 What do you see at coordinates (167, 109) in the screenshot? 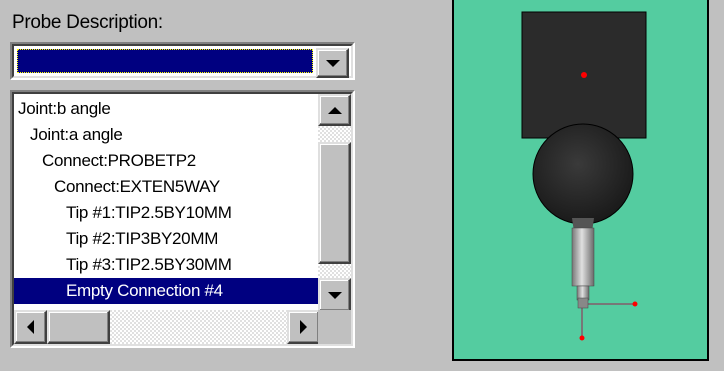
I see `list-item: Joint:b angle` at bounding box center [167, 109].